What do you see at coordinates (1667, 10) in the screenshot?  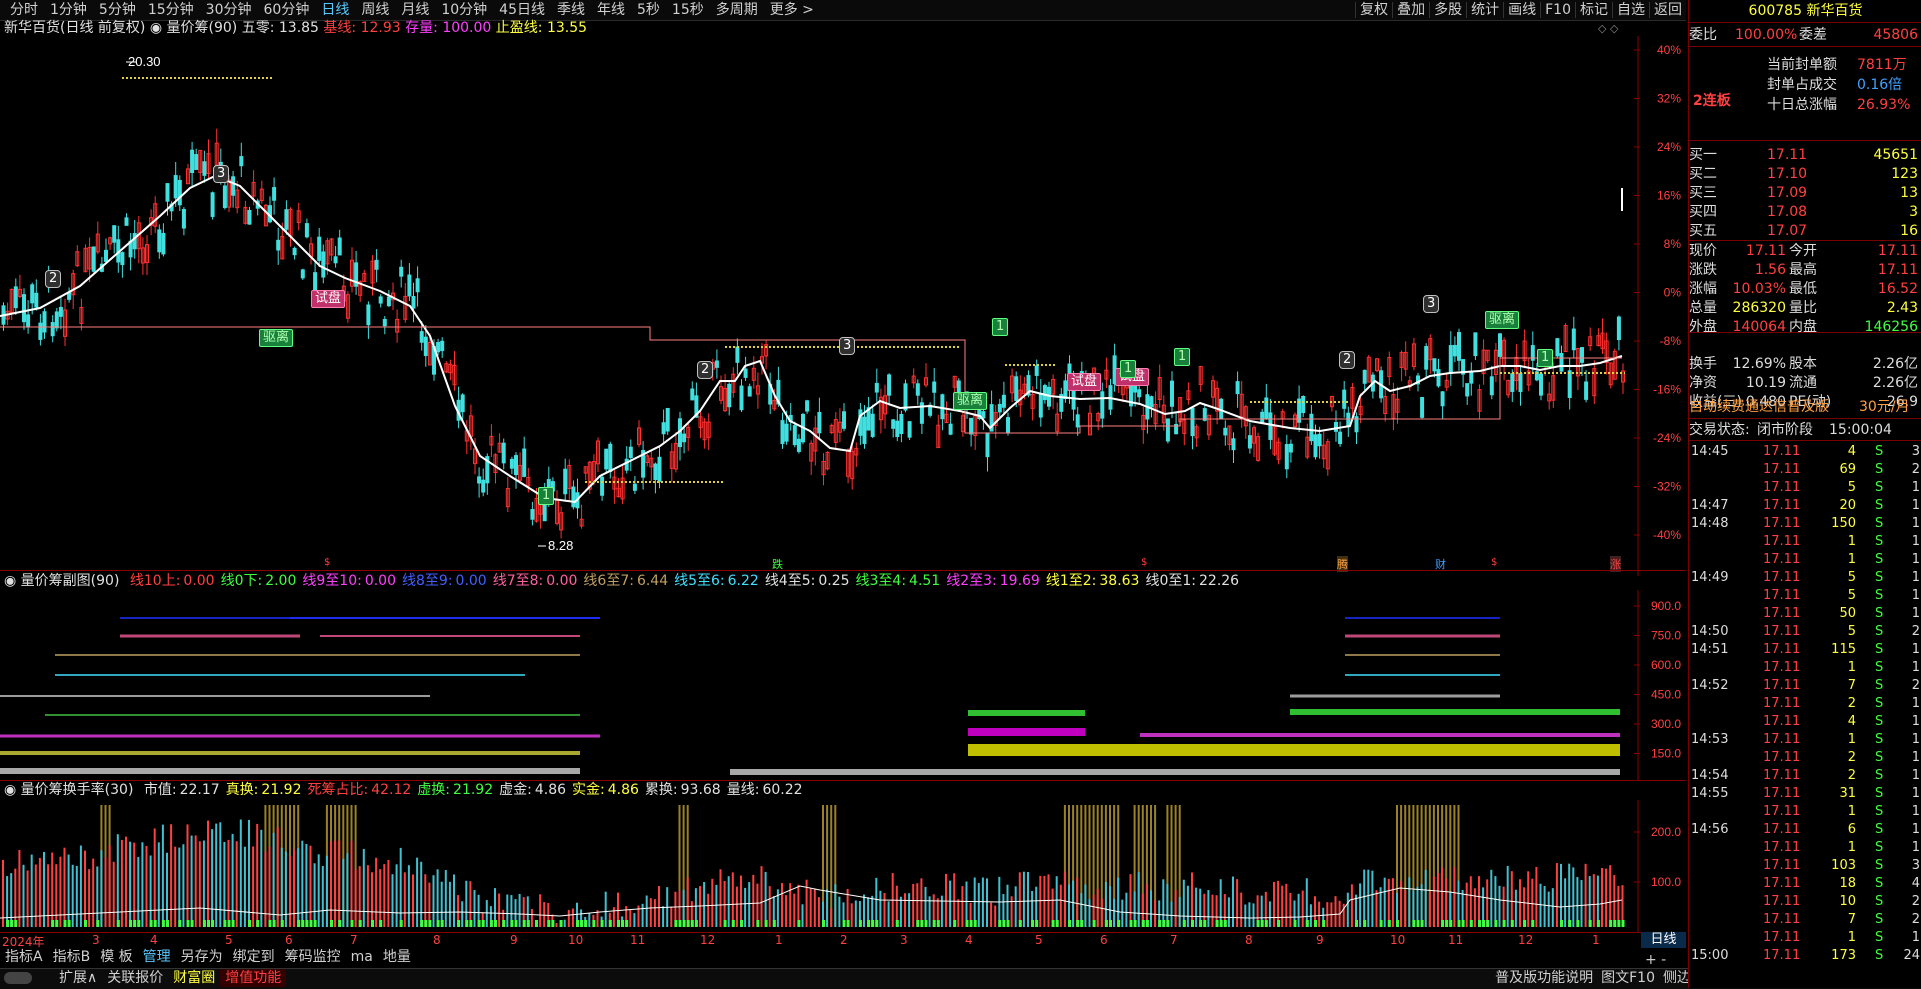 I see `tool-button: 返回` at bounding box center [1667, 10].